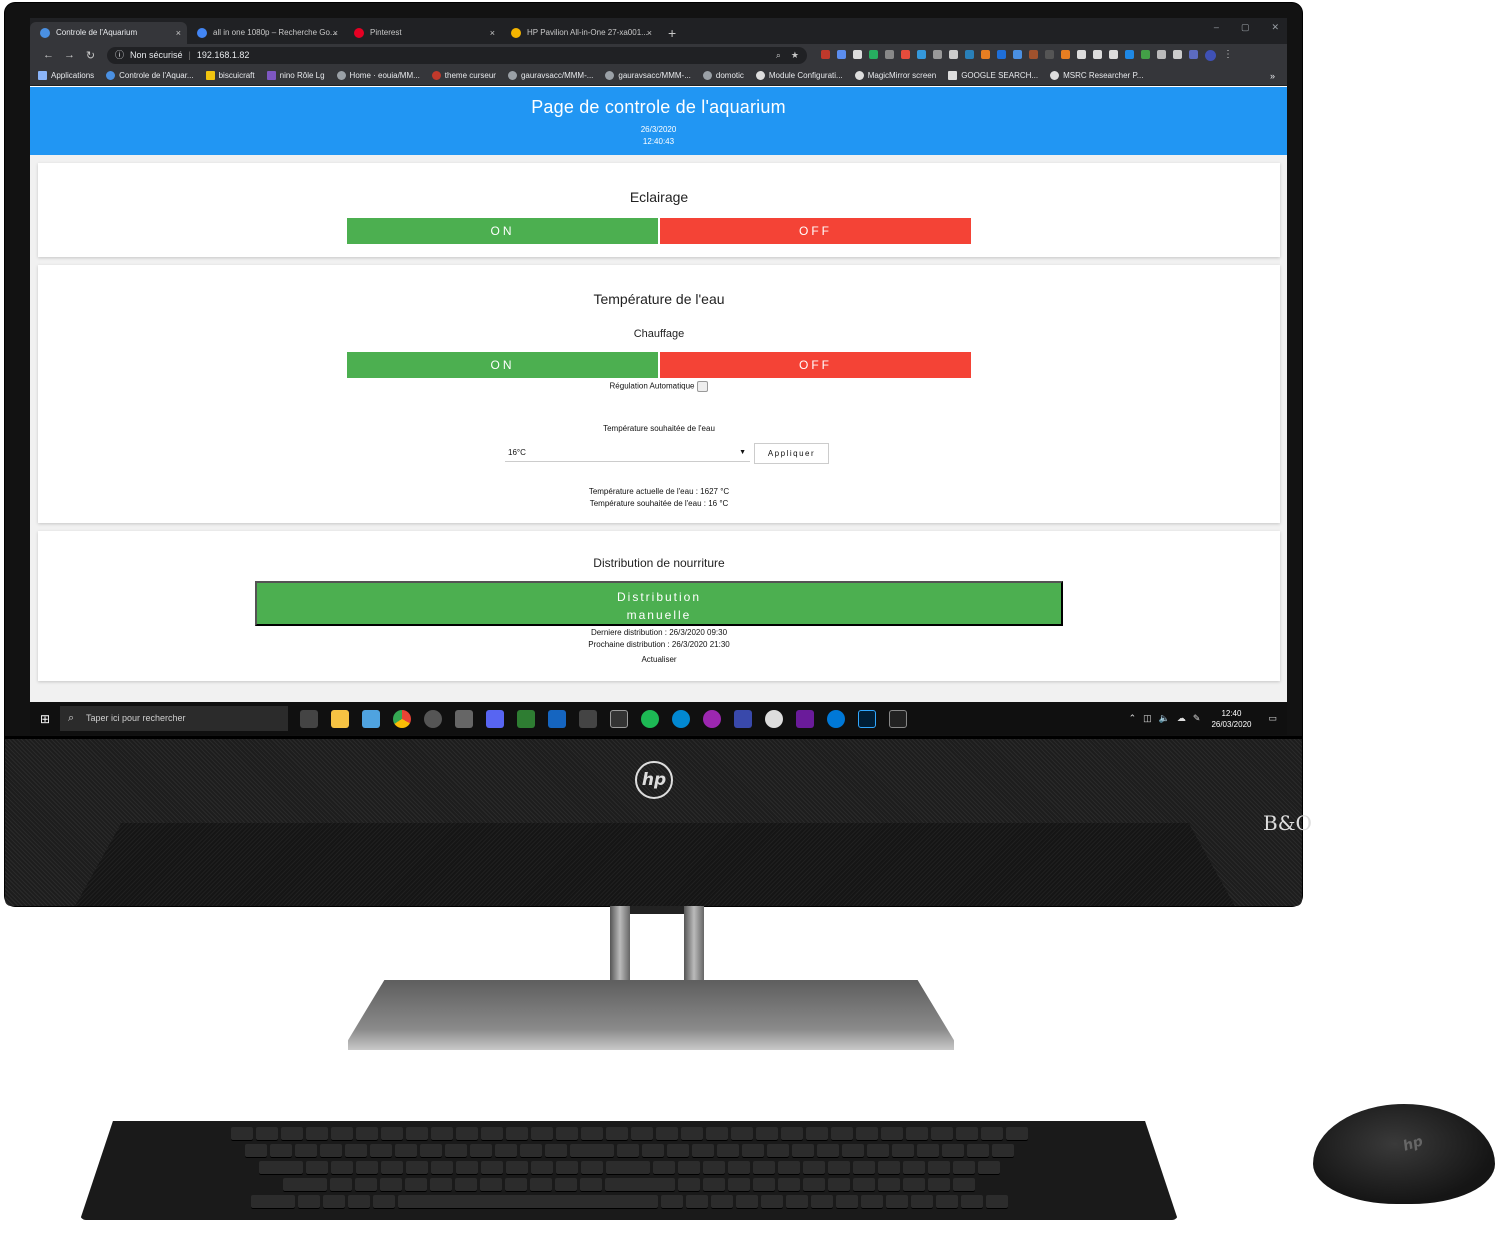 The width and height of the screenshot is (1500, 1237). What do you see at coordinates (516, 33) in the screenshot?
I see `amazon-favicon-icon` at bounding box center [516, 33].